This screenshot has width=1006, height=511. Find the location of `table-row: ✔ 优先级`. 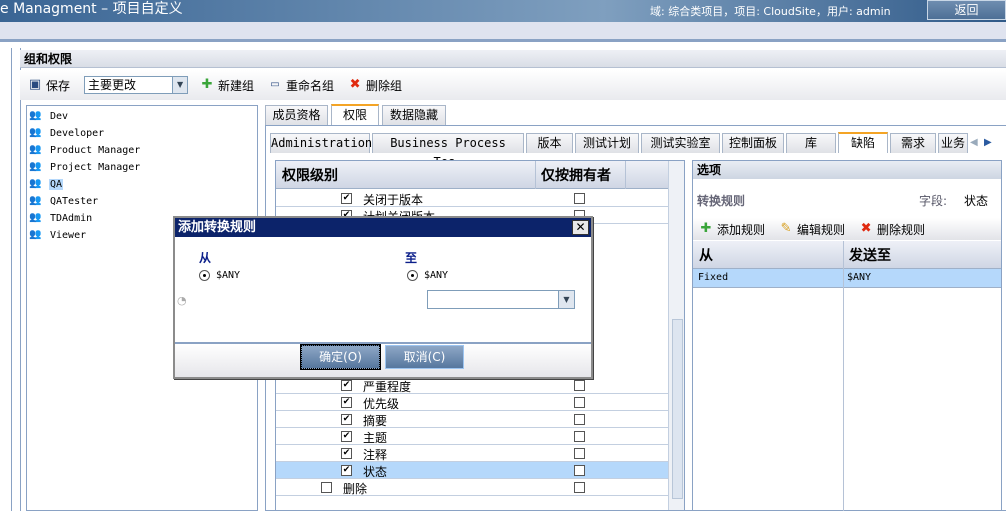

table-row: ✔ 优先级 is located at coordinates (472, 402).